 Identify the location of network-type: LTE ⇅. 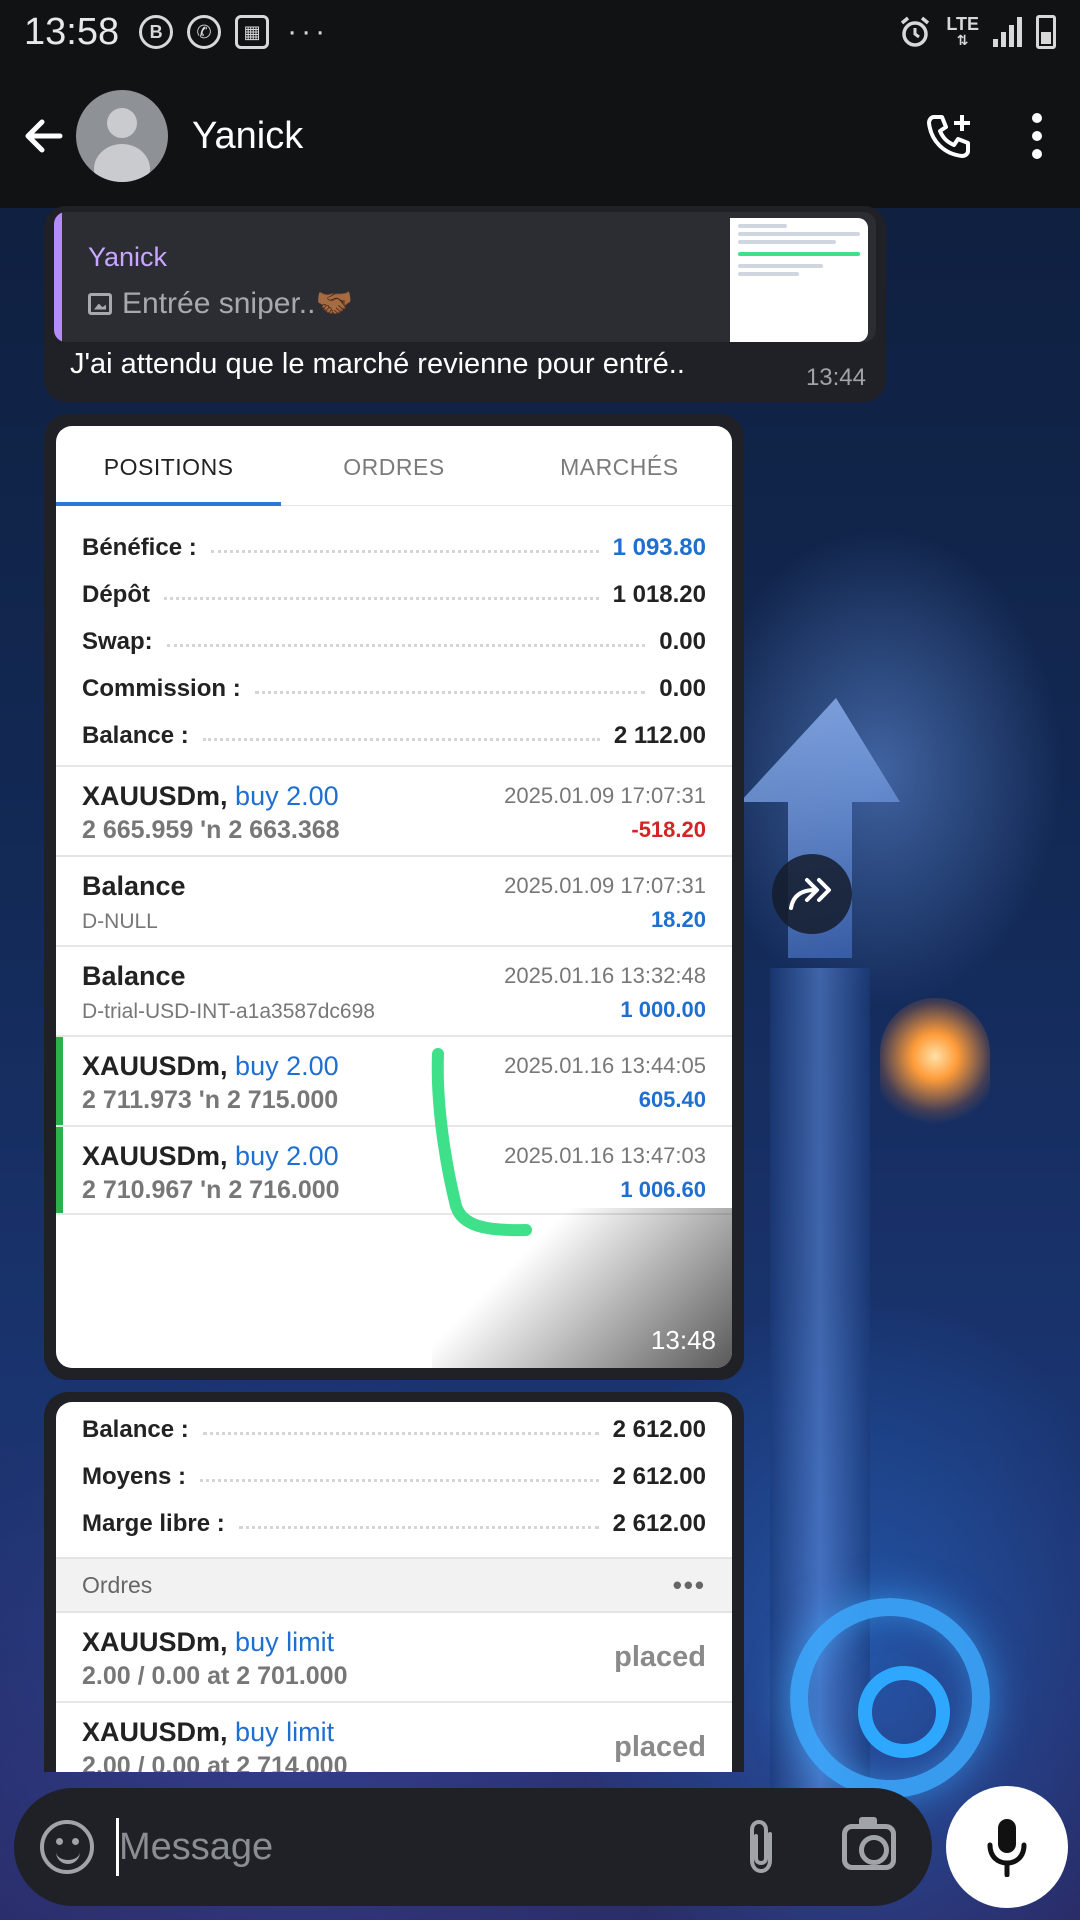
(962, 31).